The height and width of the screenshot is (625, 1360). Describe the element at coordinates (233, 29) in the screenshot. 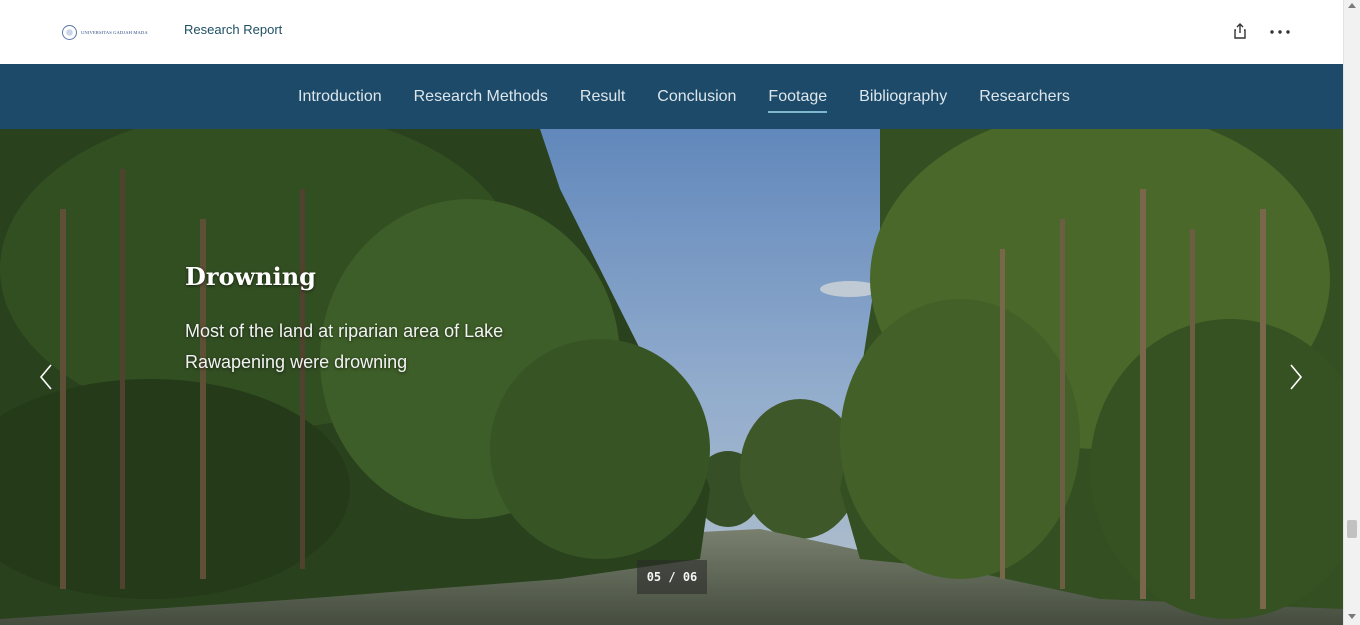

I see `report-title: Research Report` at that location.